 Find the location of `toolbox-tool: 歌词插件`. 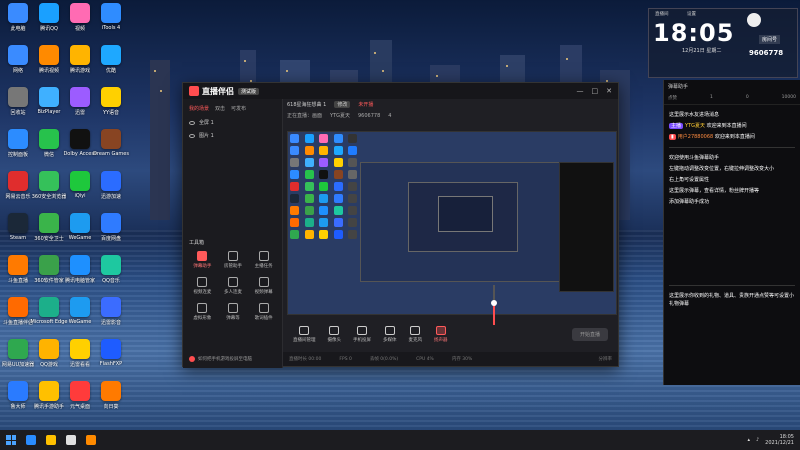

toolbox-tool: 歌词插件 is located at coordinates (263, 312).